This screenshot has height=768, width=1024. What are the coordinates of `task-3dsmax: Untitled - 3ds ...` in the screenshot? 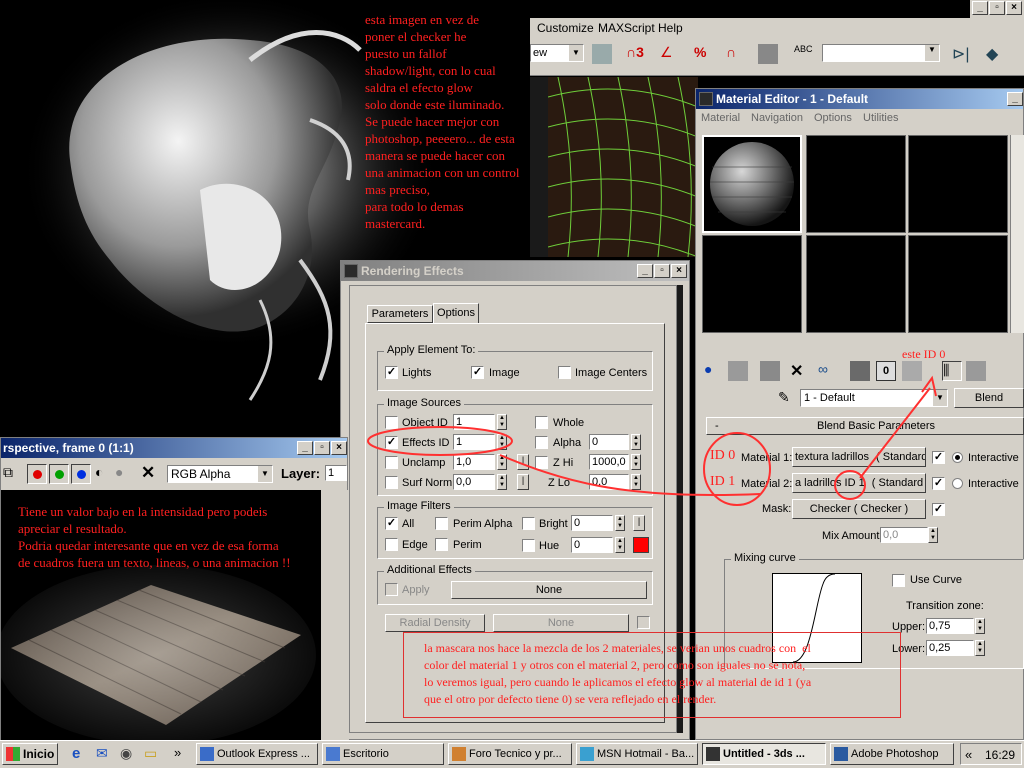 It's located at (764, 754).